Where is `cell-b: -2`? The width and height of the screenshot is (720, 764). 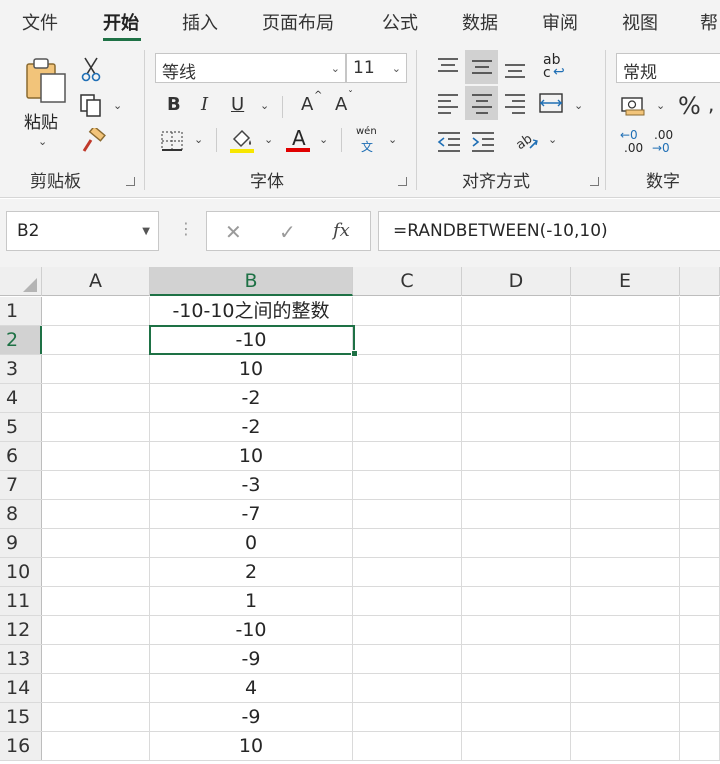
cell-b: -2 is located at coordinates (251, 398).